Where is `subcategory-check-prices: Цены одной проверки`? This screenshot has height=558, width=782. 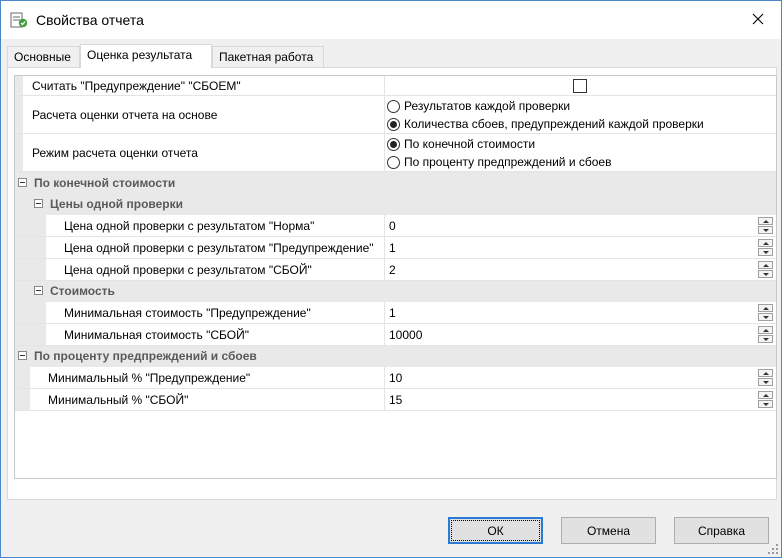
subcategory-check-prices: Цены одной проверки is located at coordinates (395, 204).